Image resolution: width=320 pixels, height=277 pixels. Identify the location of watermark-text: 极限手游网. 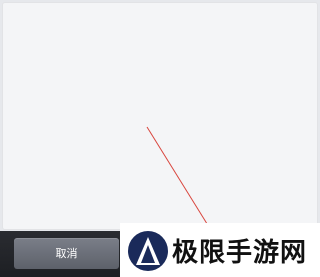
(240, 253).